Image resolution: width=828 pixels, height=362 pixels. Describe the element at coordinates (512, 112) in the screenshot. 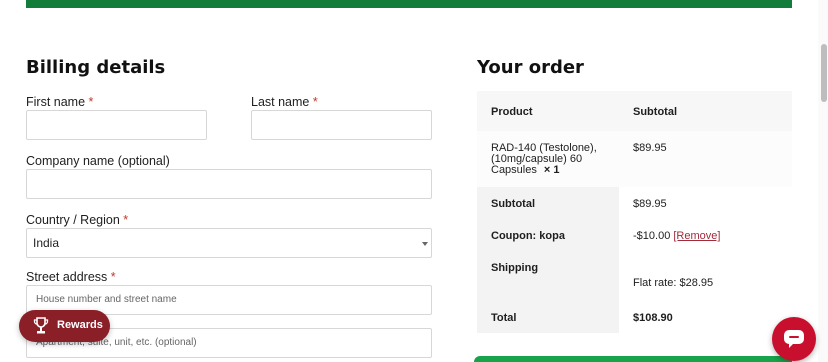

I see `header-product: Product` at that location.